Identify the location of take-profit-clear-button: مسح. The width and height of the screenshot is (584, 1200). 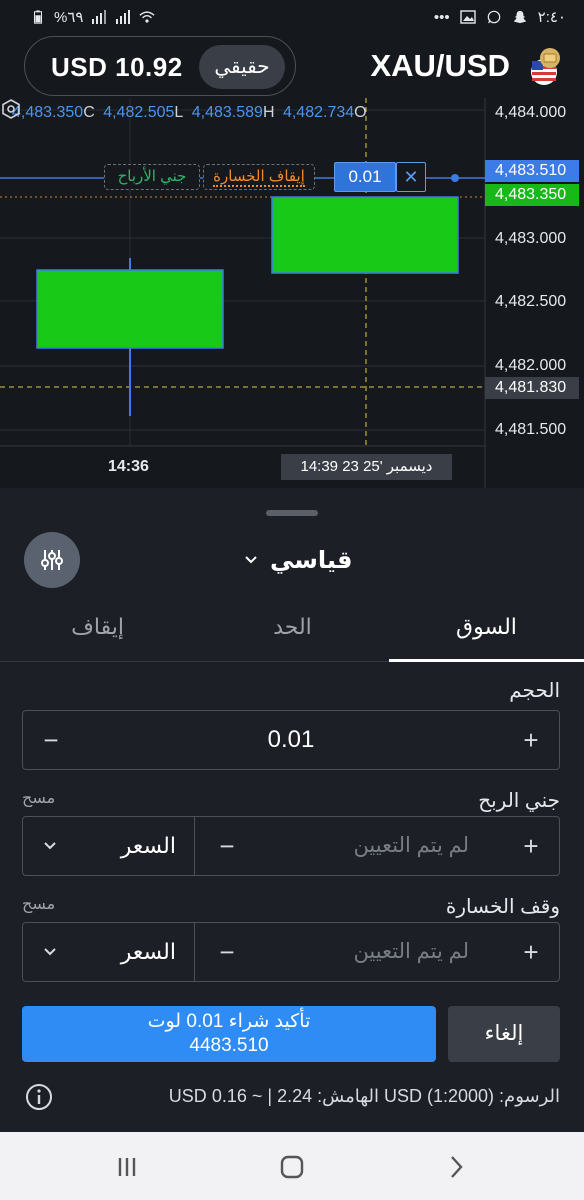
(38, 798).